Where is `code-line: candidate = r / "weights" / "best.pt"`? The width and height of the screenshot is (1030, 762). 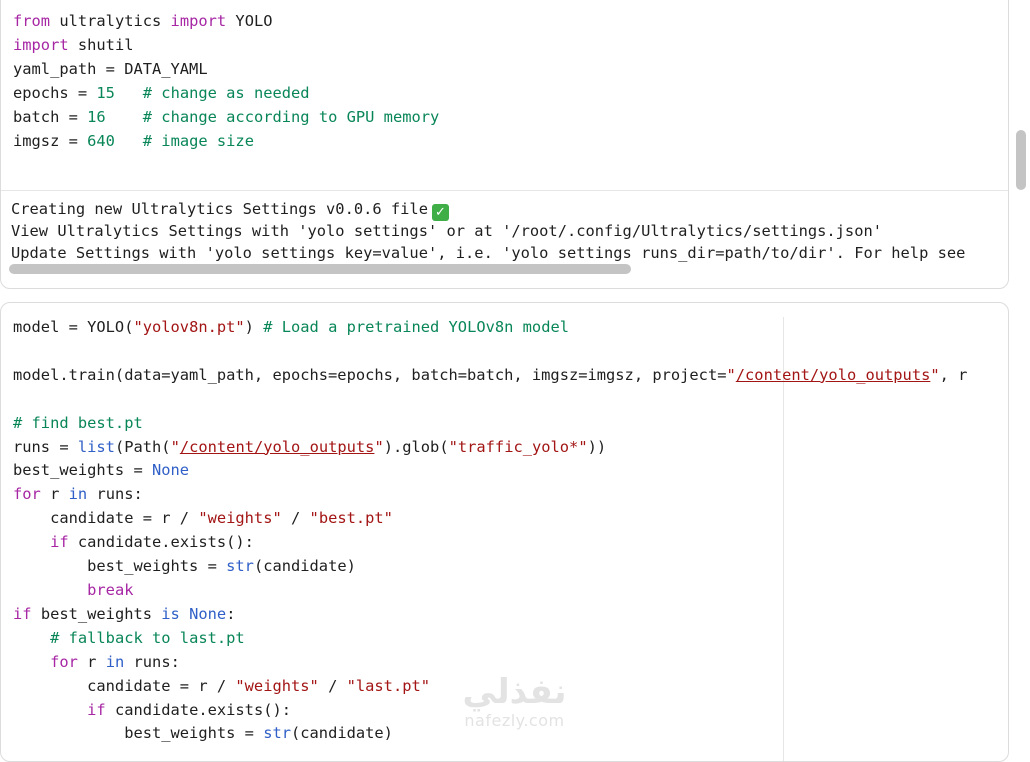 code-line: candidate = r / "weights" / "best.pt" is located at coordinates (203, 518).